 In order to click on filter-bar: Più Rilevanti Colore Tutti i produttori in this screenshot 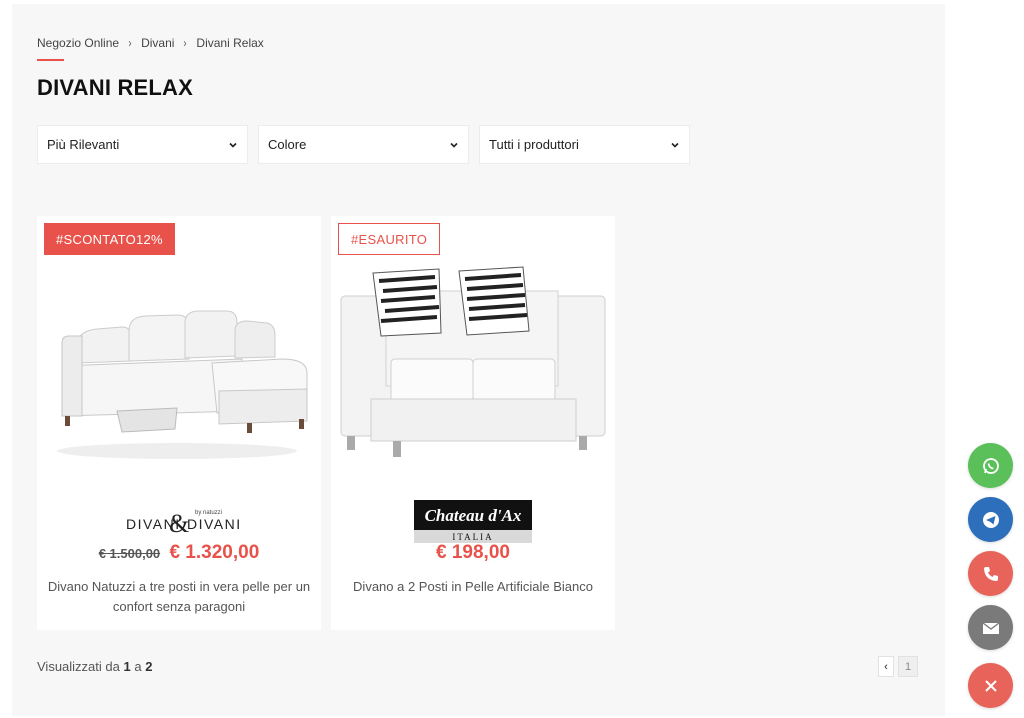, I will do `click(363, 144)`.